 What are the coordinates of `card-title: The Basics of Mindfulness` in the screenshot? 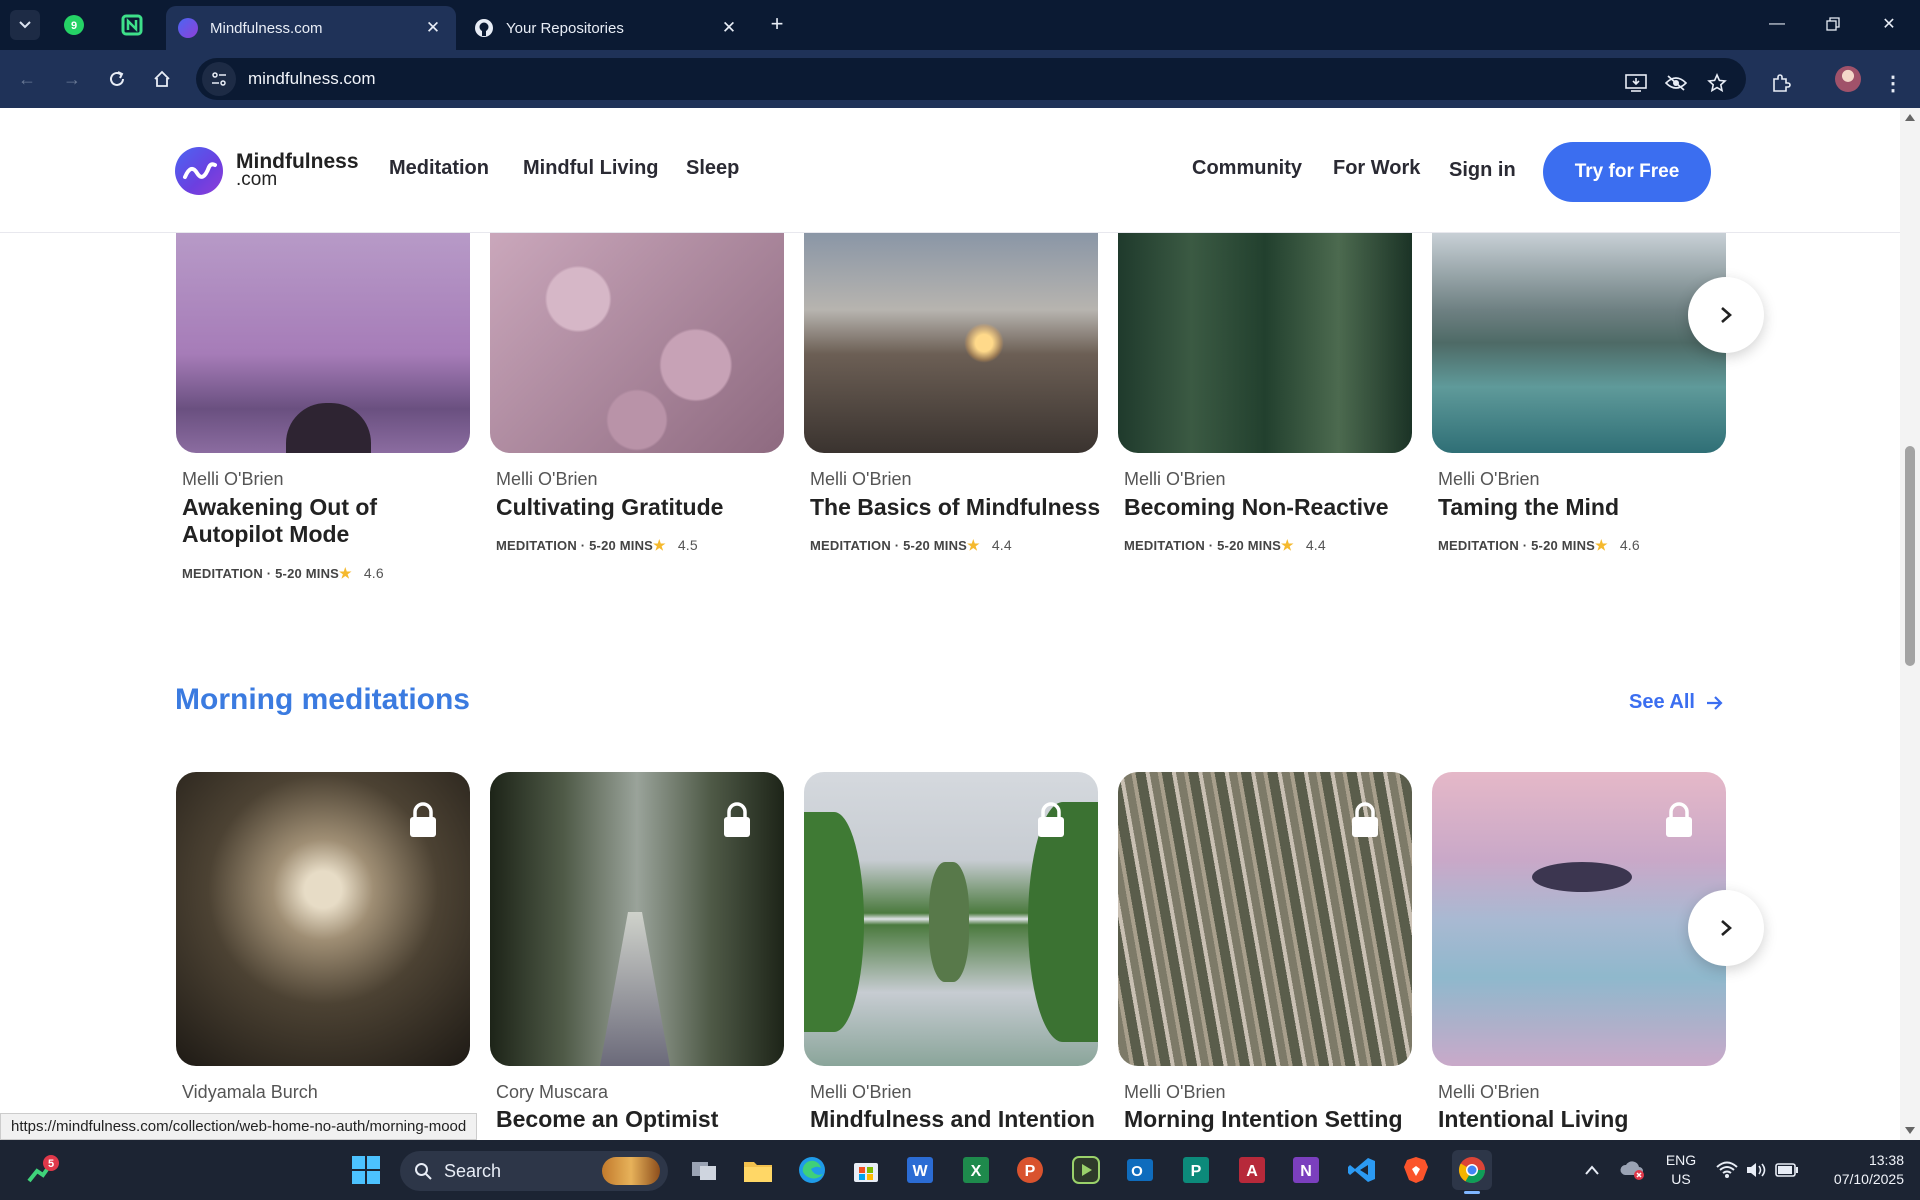 It's located at (960, 507).